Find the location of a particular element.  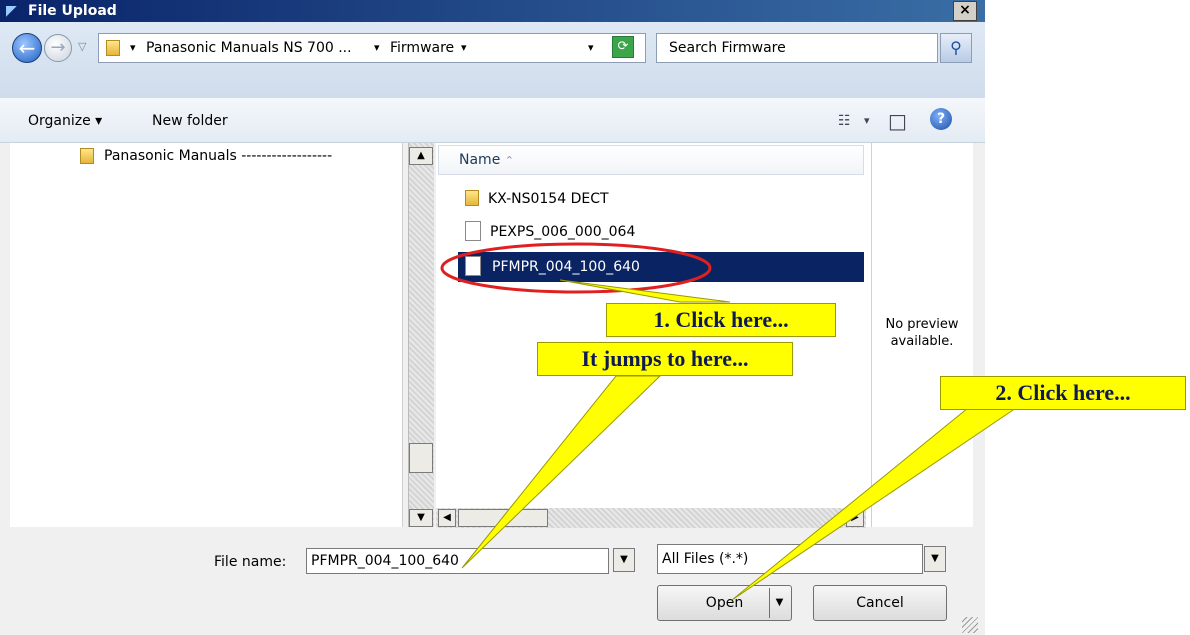

sort-ascending-icon: ⌃ is located at coordinates (509, 160).